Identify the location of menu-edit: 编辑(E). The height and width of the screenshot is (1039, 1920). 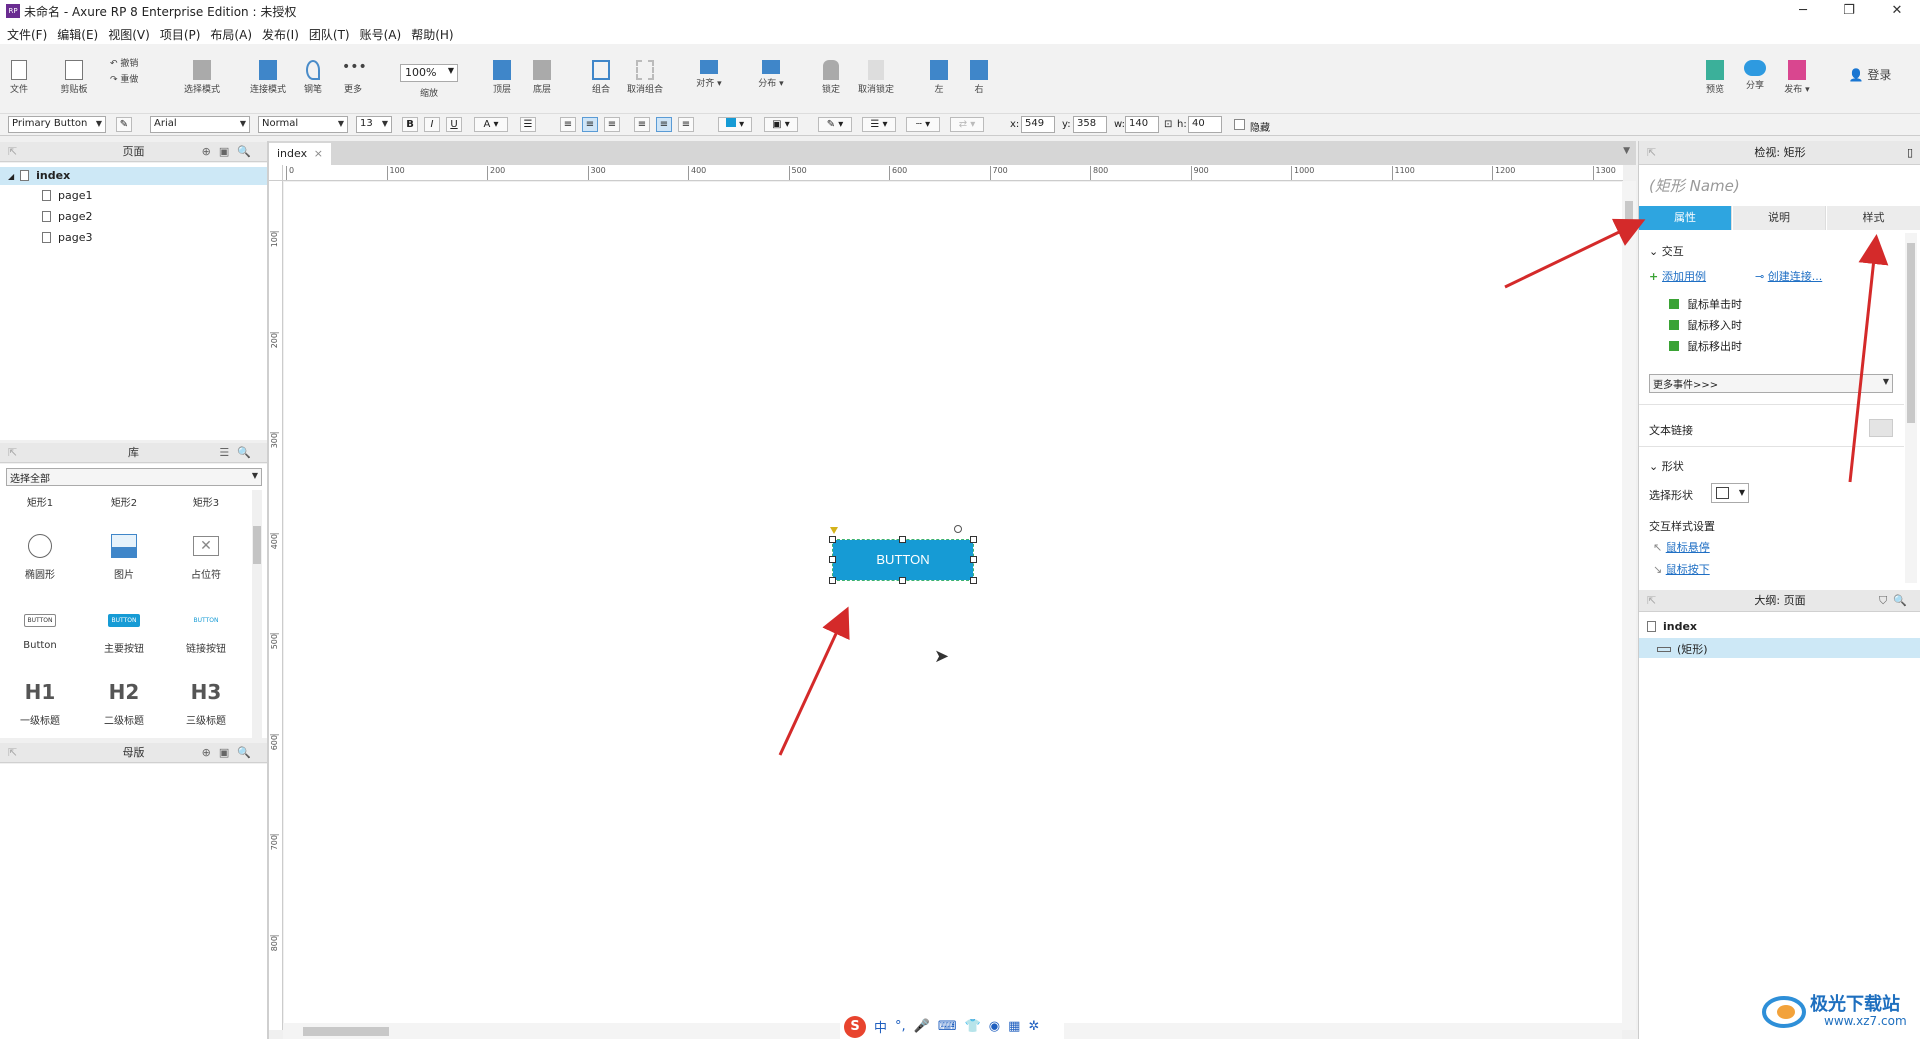
(77, 34).